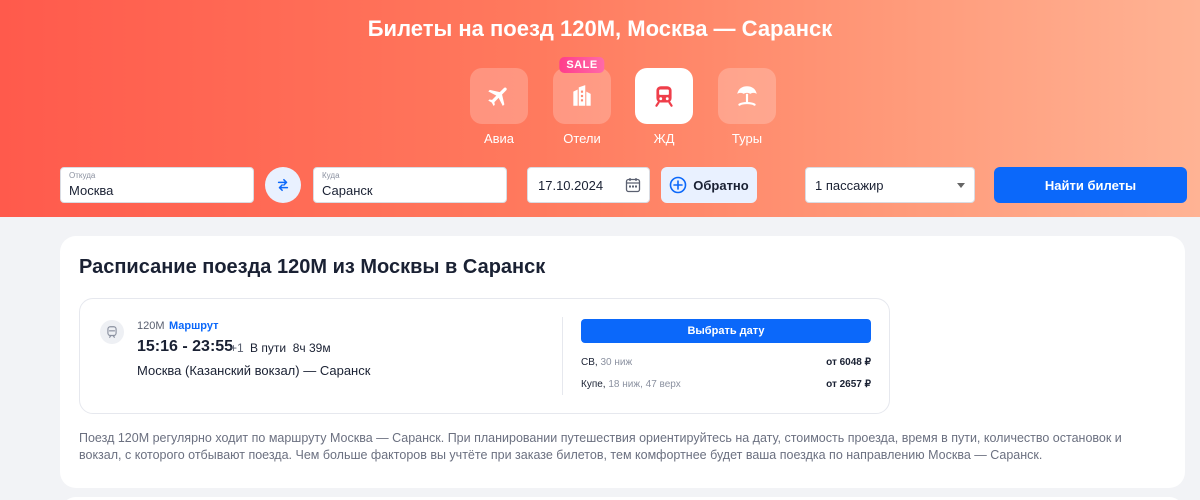 The image size is (1200, 500). Describe the element at coordinates (91, 190) in the screenshot. I see `from-field-value: Москва` at that location.